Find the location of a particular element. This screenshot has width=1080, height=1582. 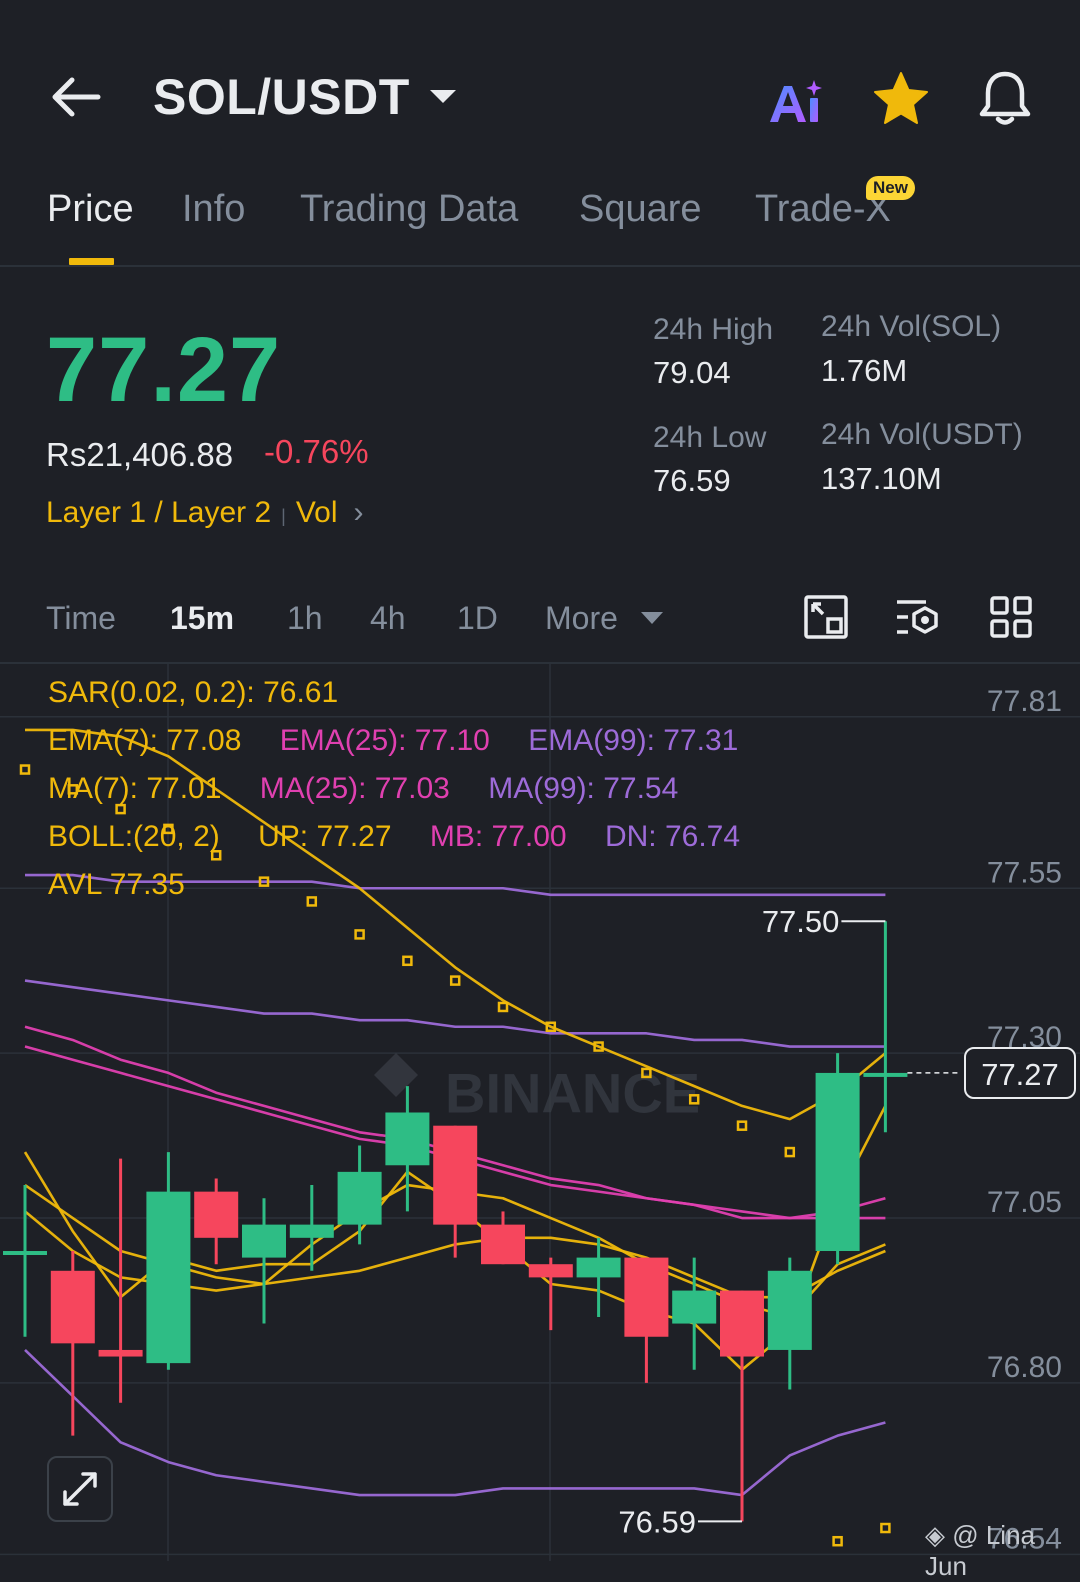

ema25-value: EMA(25): 77.10 is located at coordinates (384, 740).